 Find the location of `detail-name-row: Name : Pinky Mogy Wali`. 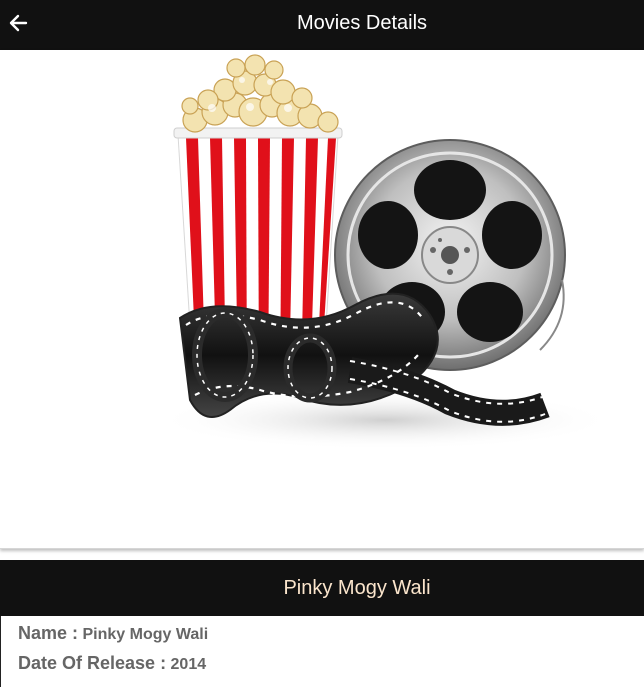

detail-name-row: Name : Pinky Mogy Wali is located at coordinates (113, 633).